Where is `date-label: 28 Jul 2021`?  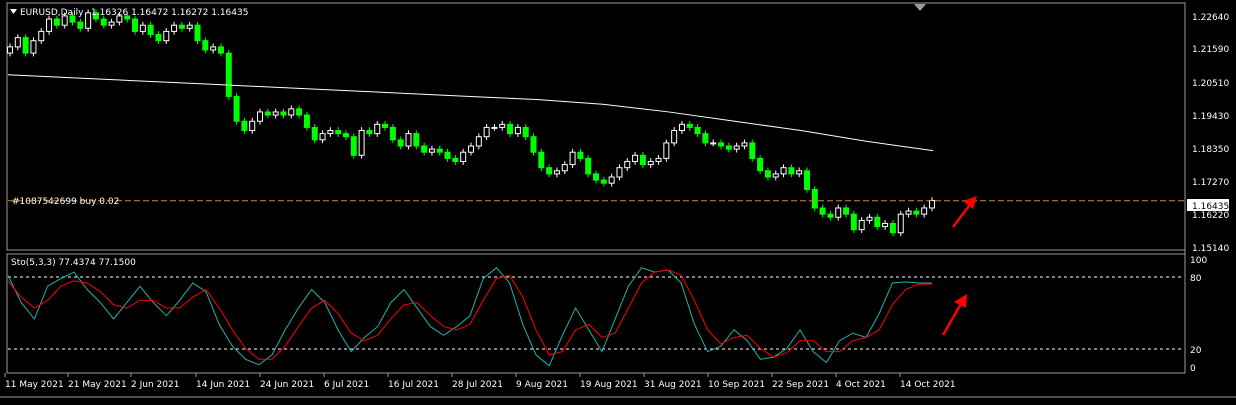 date-label: 28 Jul 2021 is located at coordinates (477, 385).